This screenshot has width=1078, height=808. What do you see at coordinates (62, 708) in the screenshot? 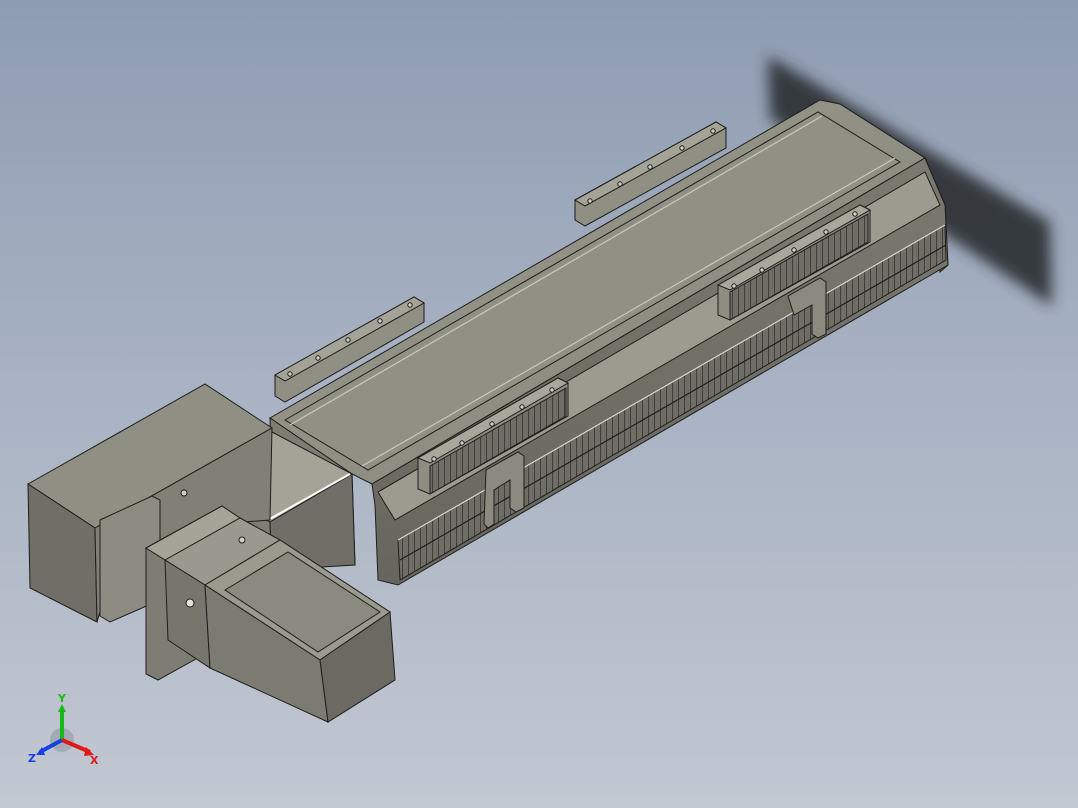
I see `y-arrow-icon` at bounding box center [62, 708].